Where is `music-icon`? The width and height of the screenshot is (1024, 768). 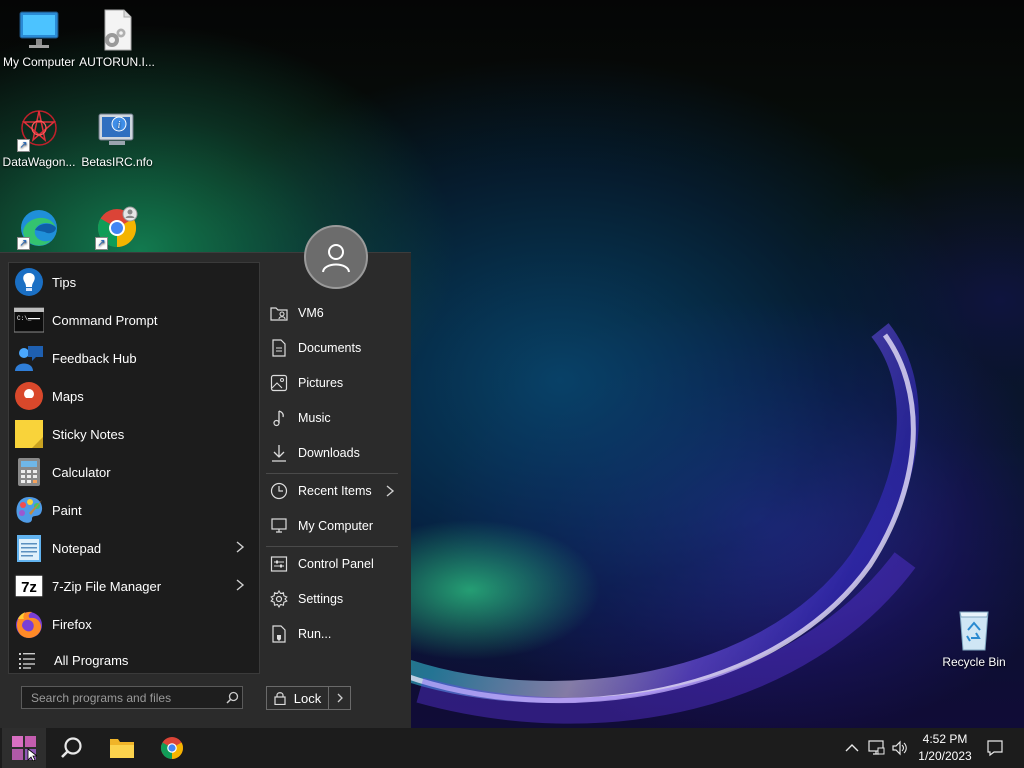 music-icon is located at coordinates (279, 418).